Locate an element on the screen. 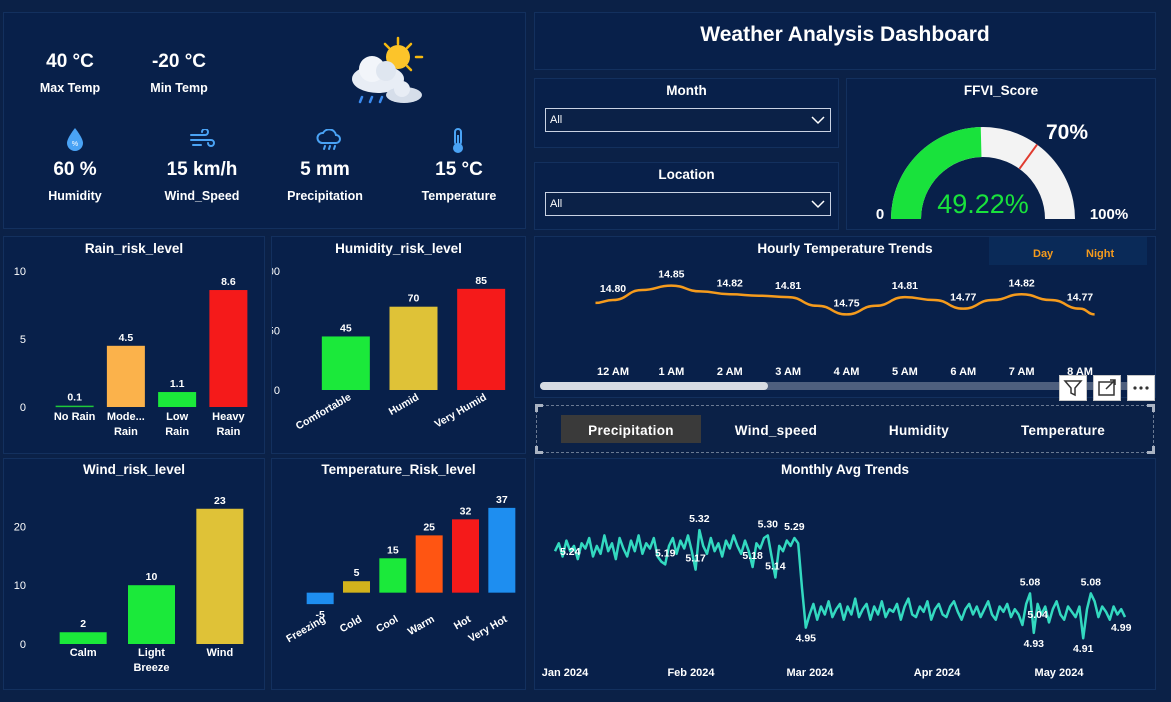 The width and height of the screenshot is (1171, 702). precipitation-value: 5 mm is located at coordinates (325, 169).